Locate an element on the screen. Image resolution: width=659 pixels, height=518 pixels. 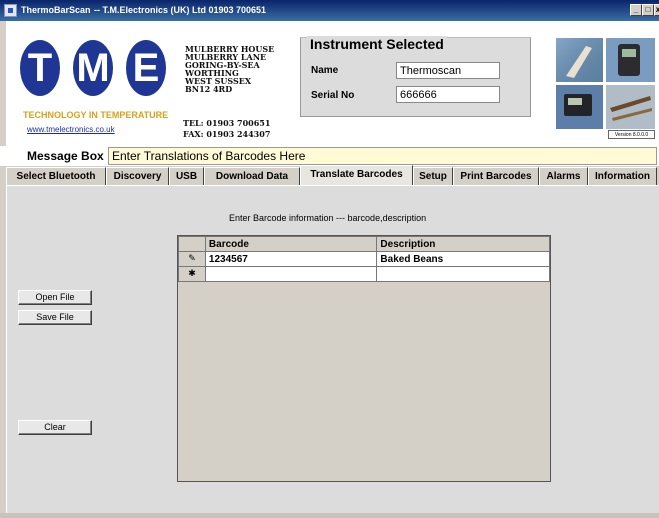
window-subtitle: -- T.M.Electronics (UK) Ltd 01903 700651 is located at coordinates (180, 10).